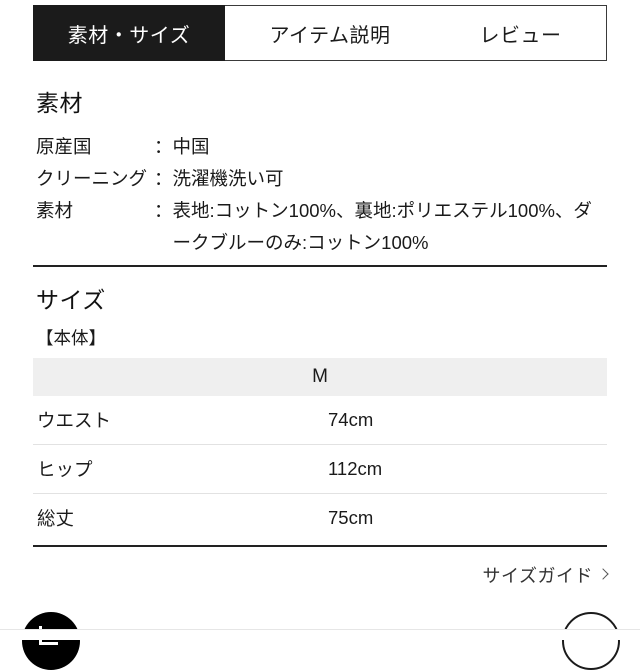 This screenshot has width=640, height=670. Describe the element at coordinates (320, 266) in the screenshot. I see `material-section-divider` at that location.